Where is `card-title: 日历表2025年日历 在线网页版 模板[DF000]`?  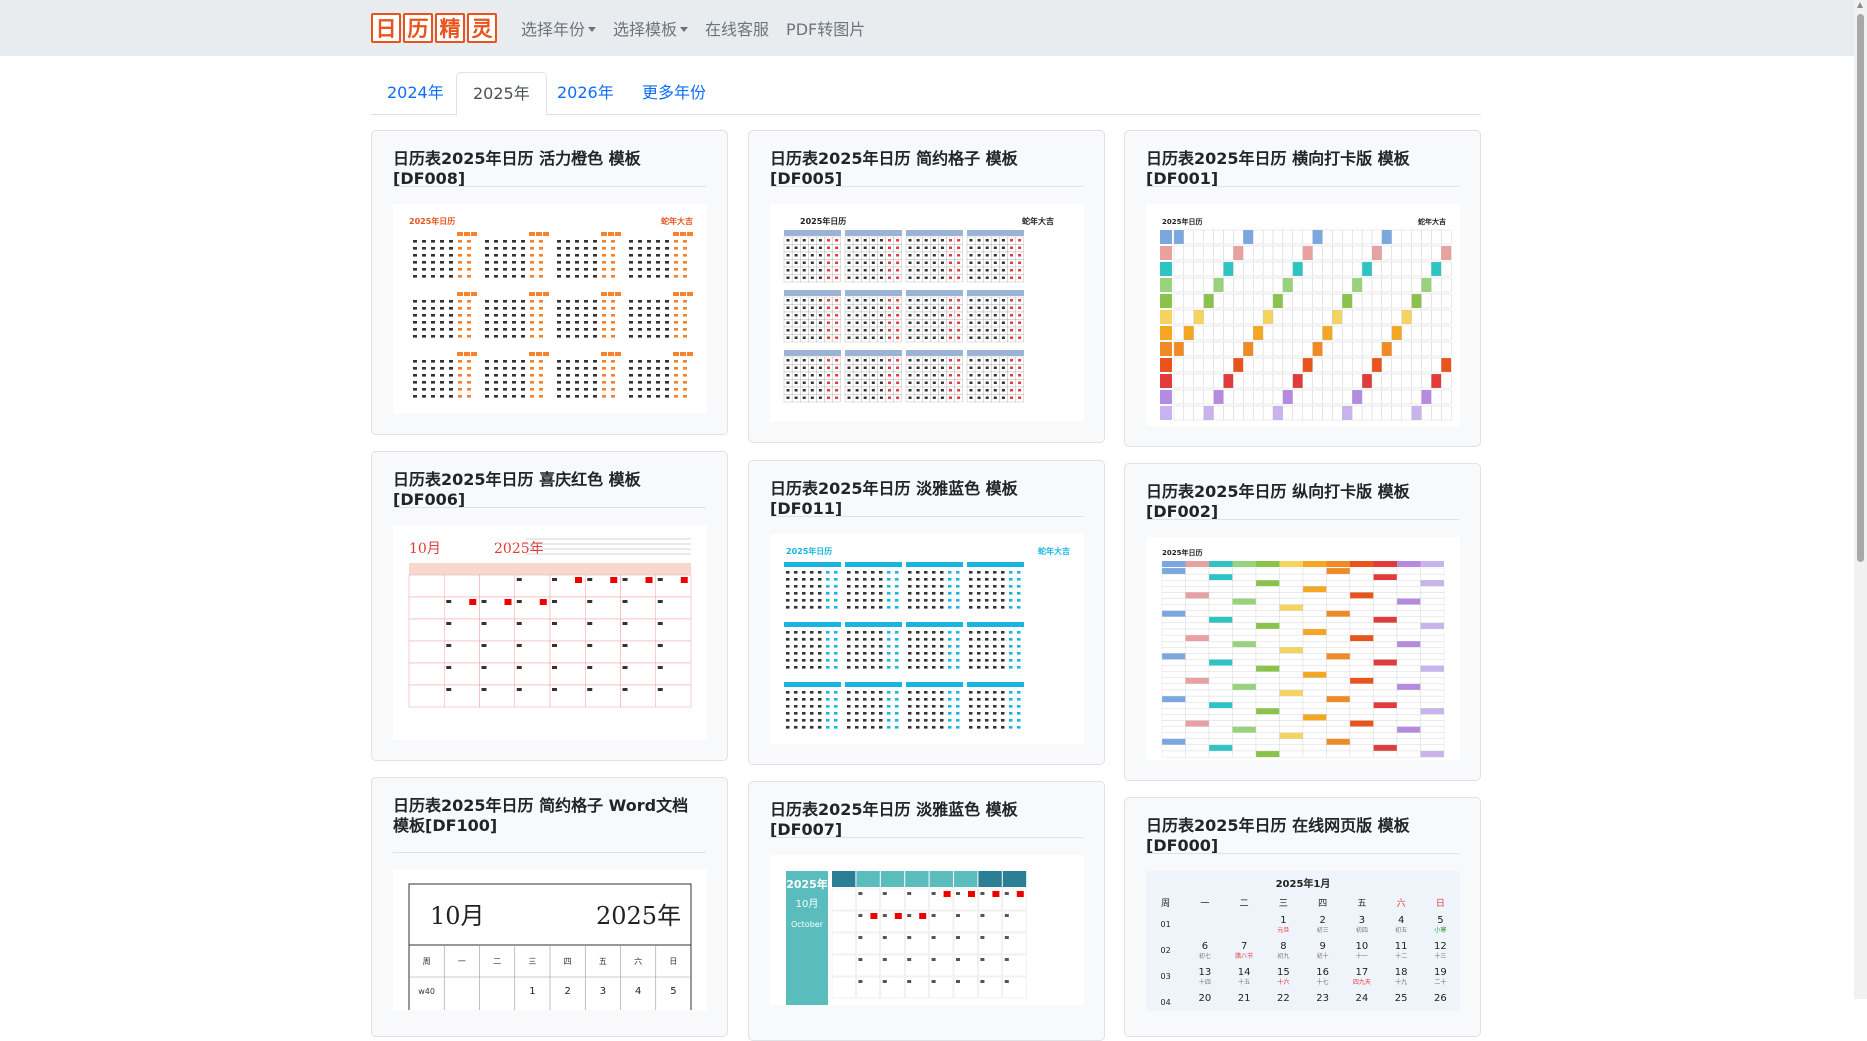 card-title: 日历表2025年日历 在线网页版 模板[DF000] is located at coordinates (1302, 836).